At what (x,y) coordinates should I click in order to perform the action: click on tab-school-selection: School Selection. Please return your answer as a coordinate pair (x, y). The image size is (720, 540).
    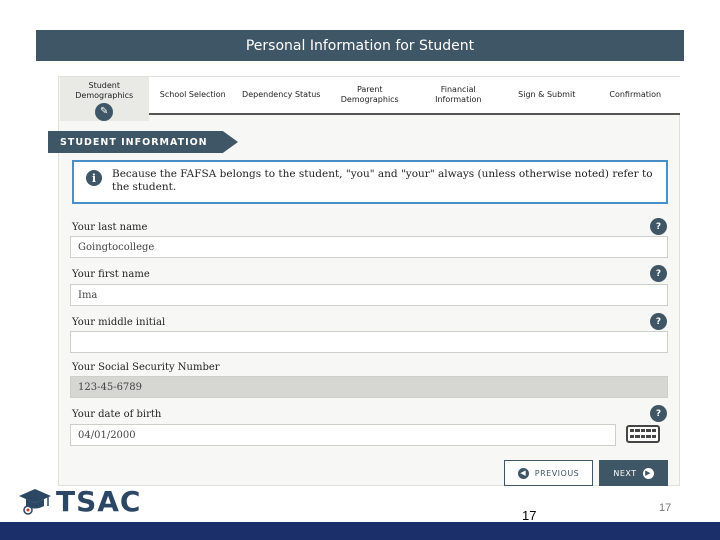
    Looking at the image, I should click on (192, 96).